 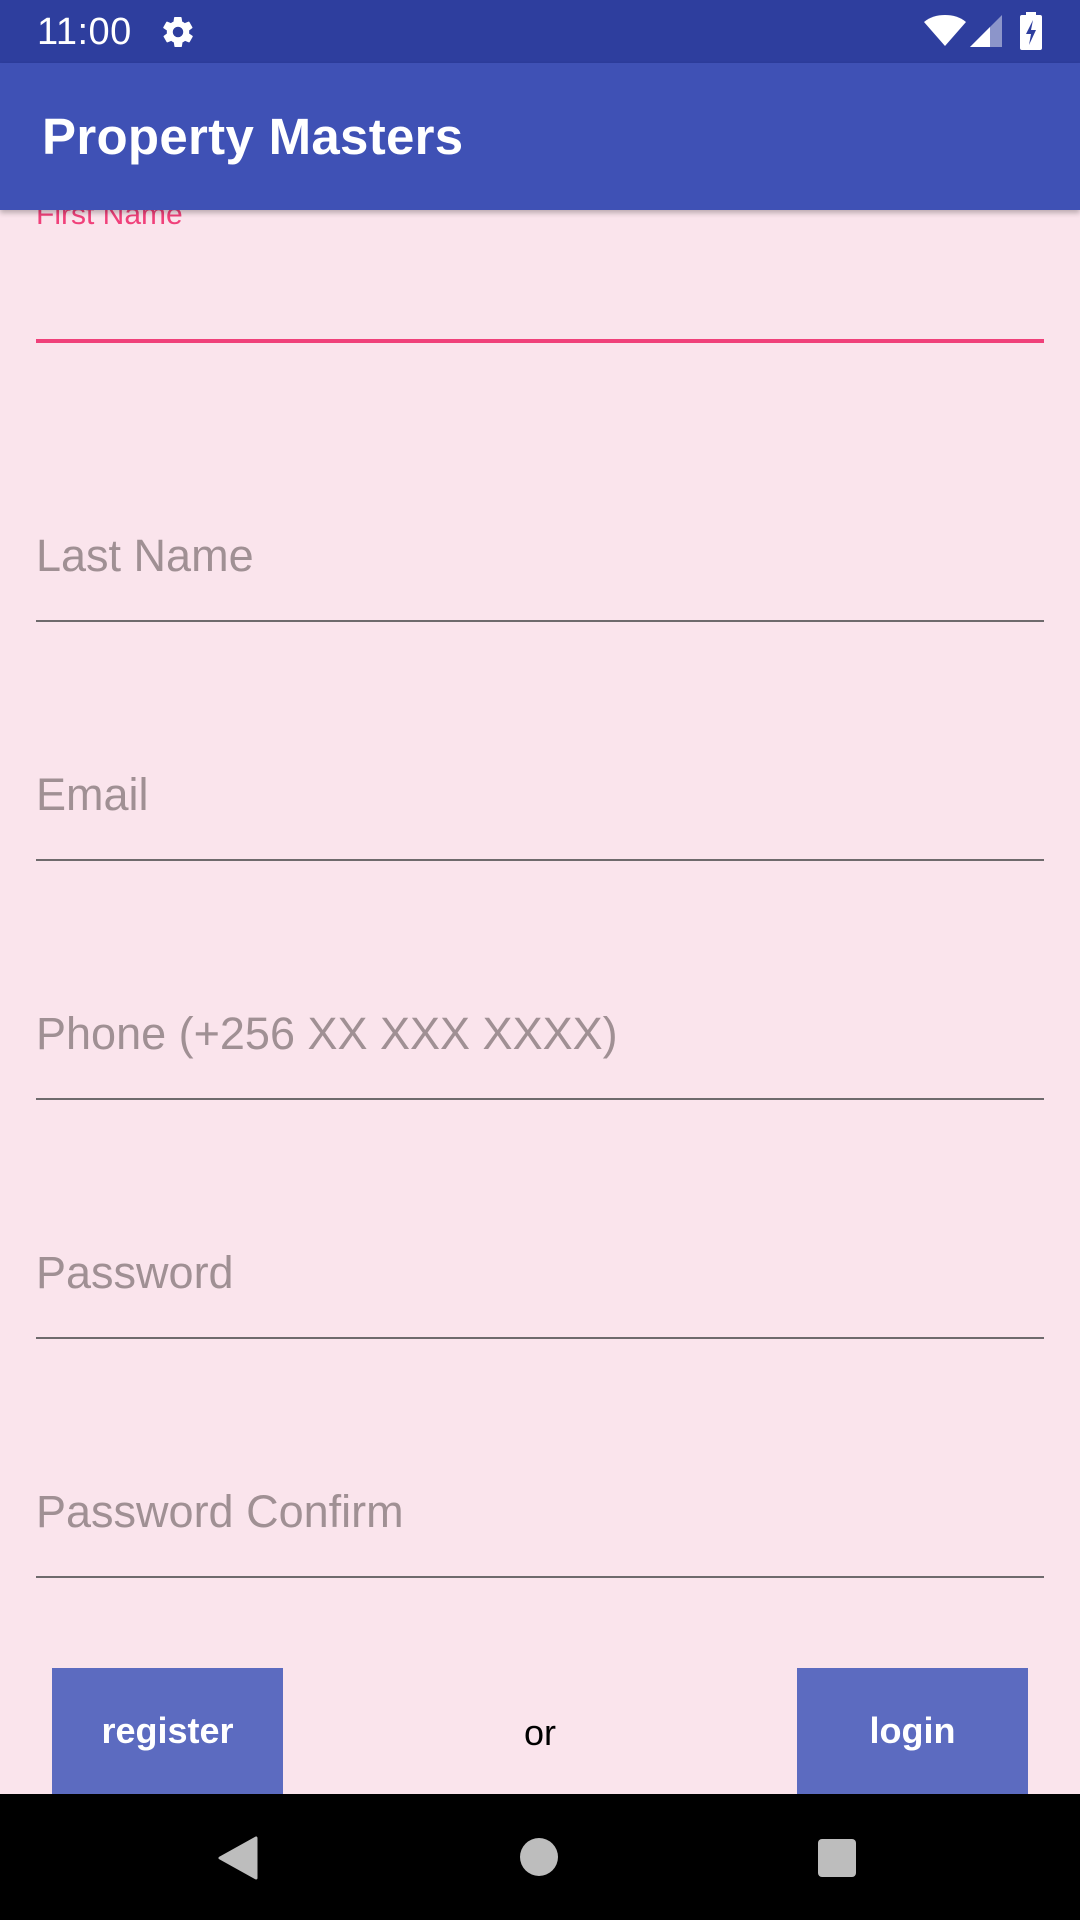 I want to click on last-name-input: Last Name, so click(x=145, y=556).